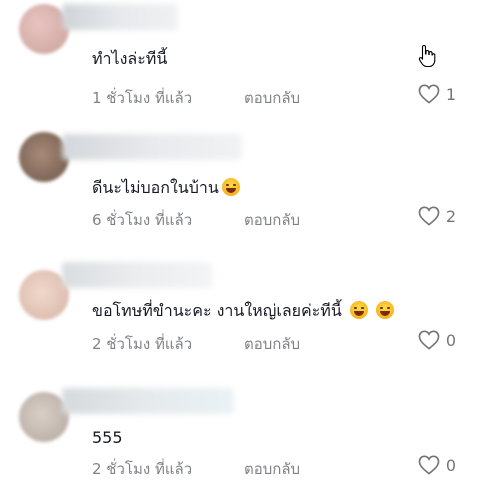 The height and width of the screenshot is (491, 496). Describe the element at coordinates (142, 98) in the screenshot. I see `comment-timestamp: 1 ชั่วโมง ที่แล้ว` at that location.